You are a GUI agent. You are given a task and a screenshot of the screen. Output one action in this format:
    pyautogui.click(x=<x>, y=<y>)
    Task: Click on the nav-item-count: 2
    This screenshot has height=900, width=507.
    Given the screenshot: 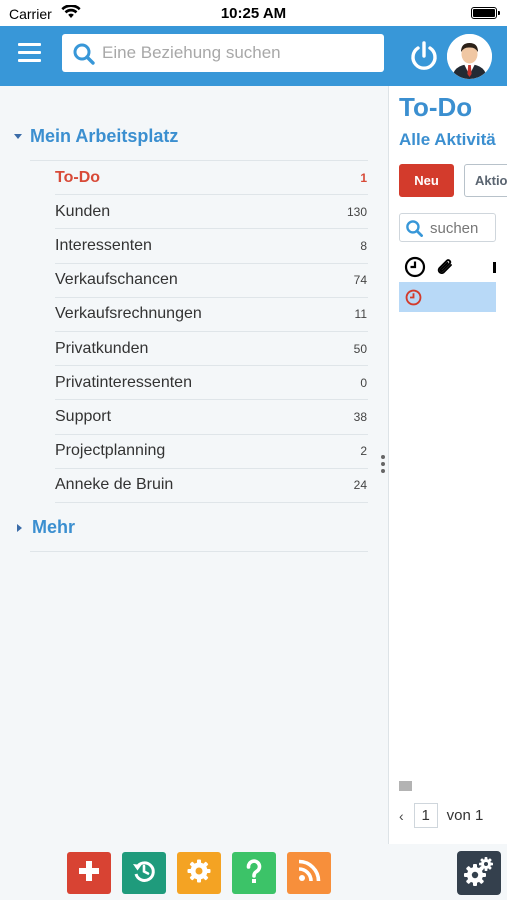 What is the action you would take?
    pyautogui.click(x=363, y=451)
    